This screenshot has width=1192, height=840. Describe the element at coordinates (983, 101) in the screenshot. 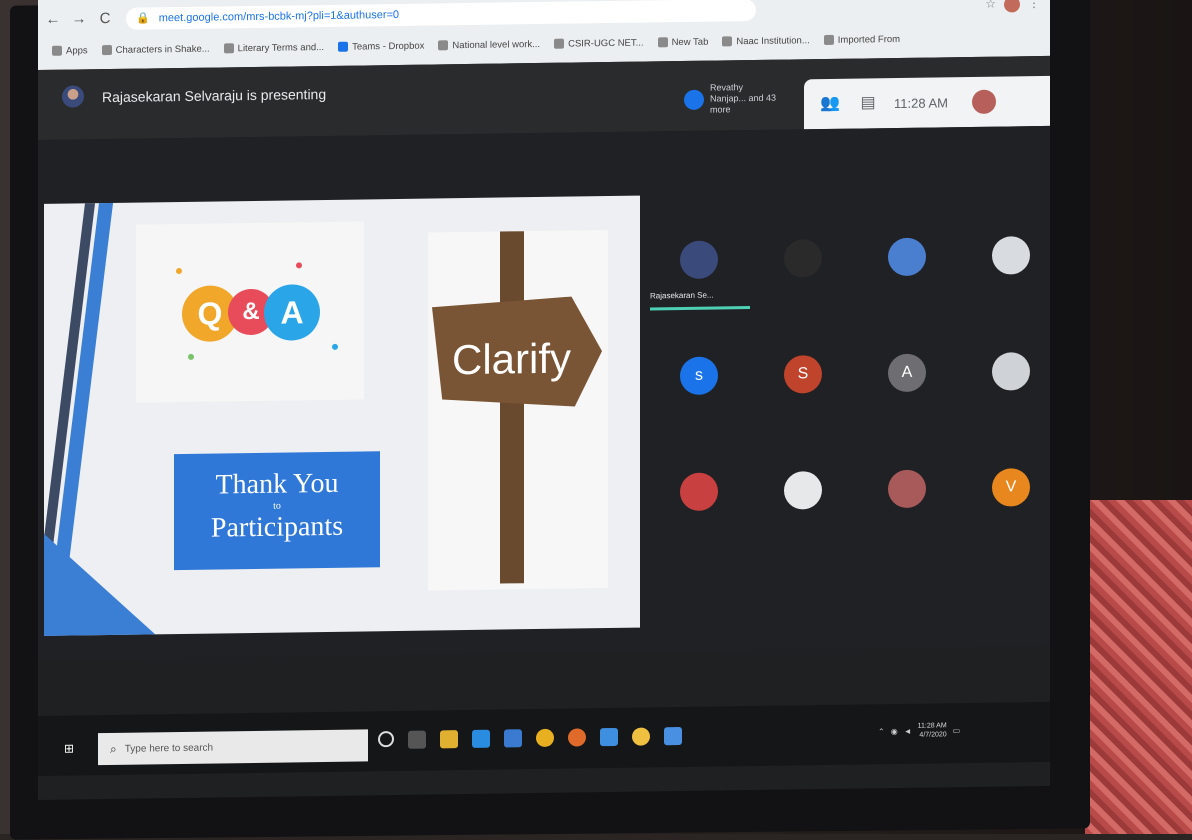

I see `you-avatar` at that location.